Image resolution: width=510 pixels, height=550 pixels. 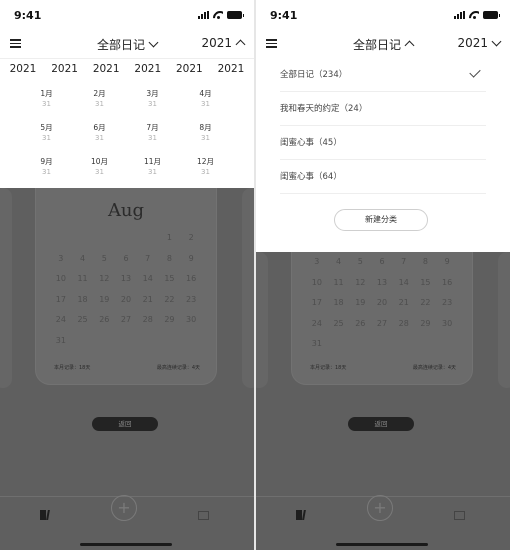 What do you see at coordinates (205, 161) in the screenshot?
I see `month-label: 12月` at bounding box center [205, 161].